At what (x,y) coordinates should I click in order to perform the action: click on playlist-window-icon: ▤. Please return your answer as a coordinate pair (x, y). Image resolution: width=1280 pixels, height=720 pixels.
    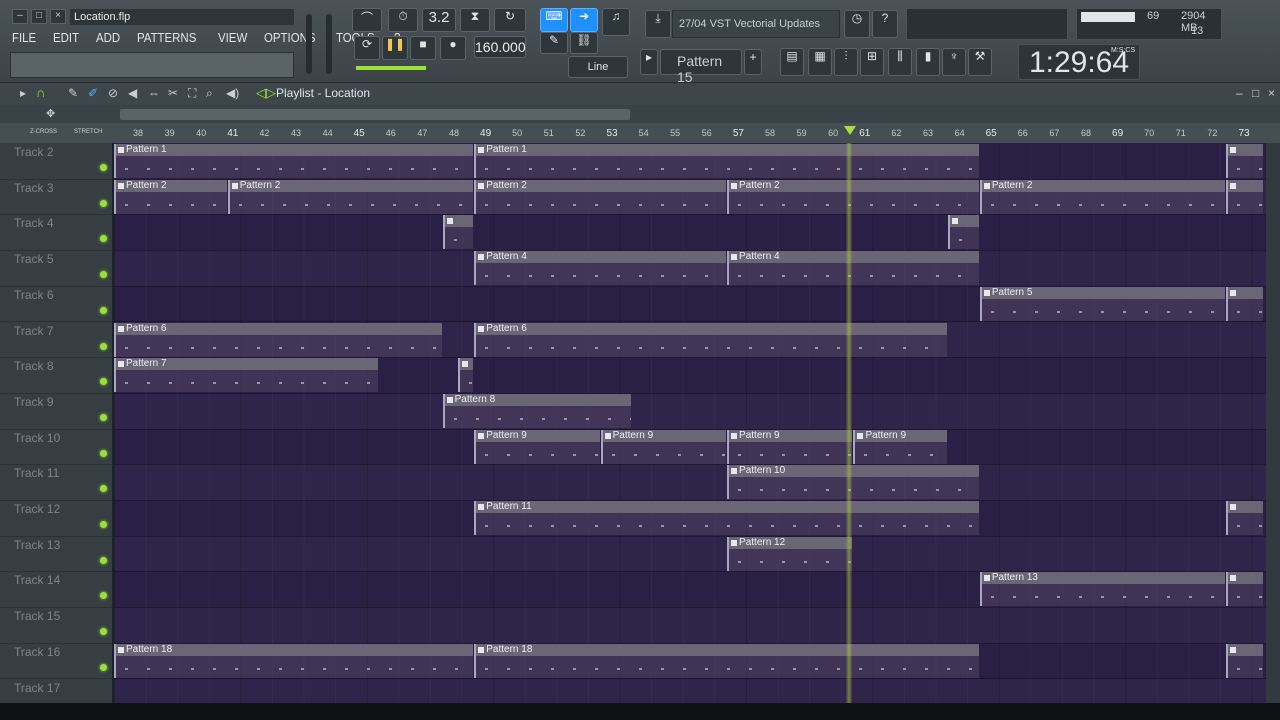
    Looking at the image, I should click on (792, 62).